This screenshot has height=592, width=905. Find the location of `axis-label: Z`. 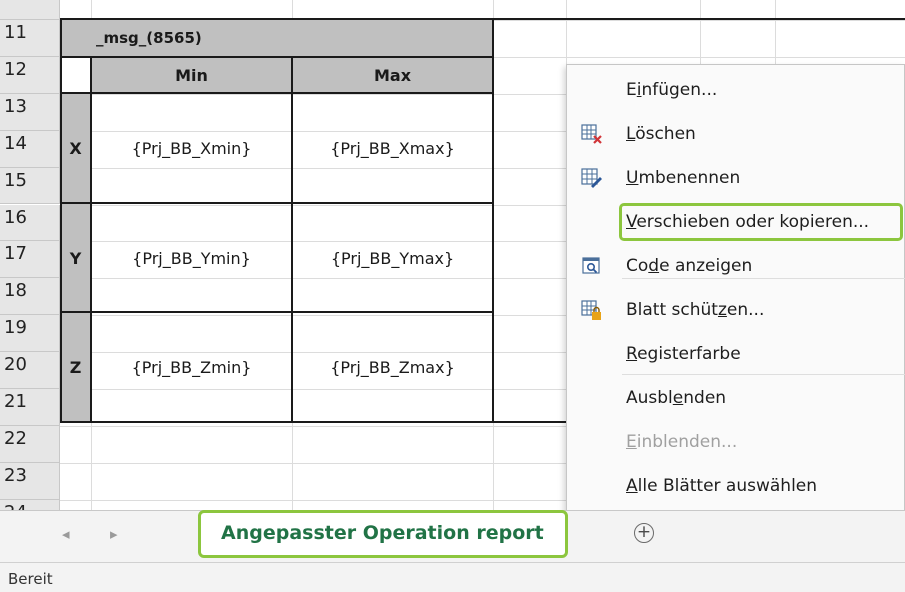

axis-label: Z is located at coordinates (75, 367).